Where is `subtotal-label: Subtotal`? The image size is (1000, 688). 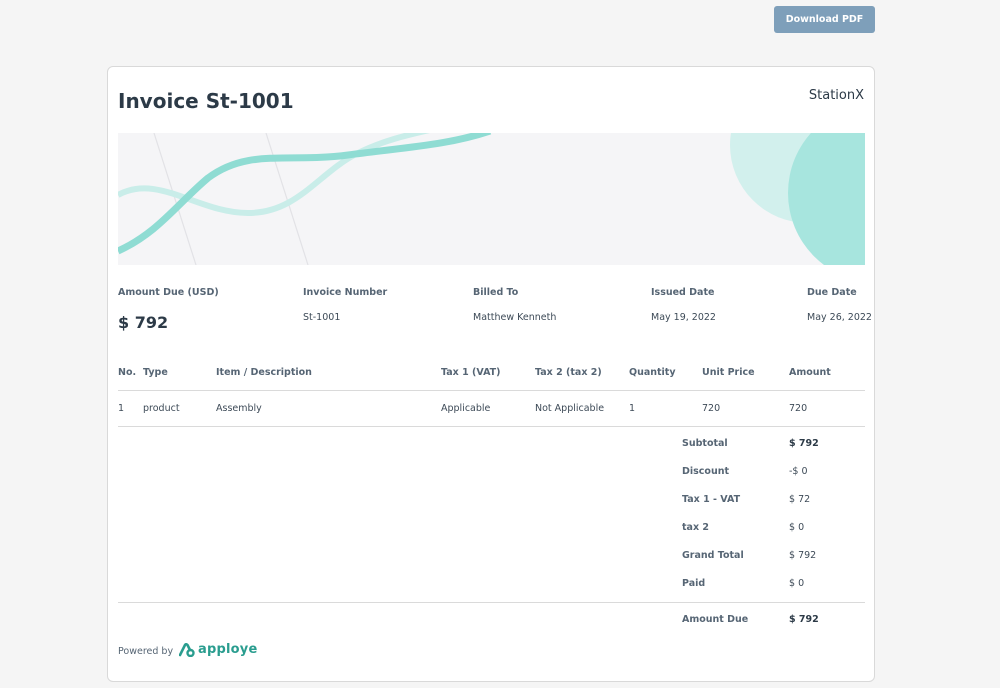
subtotal-label: Subtotal is located at coordinates (705, 443).